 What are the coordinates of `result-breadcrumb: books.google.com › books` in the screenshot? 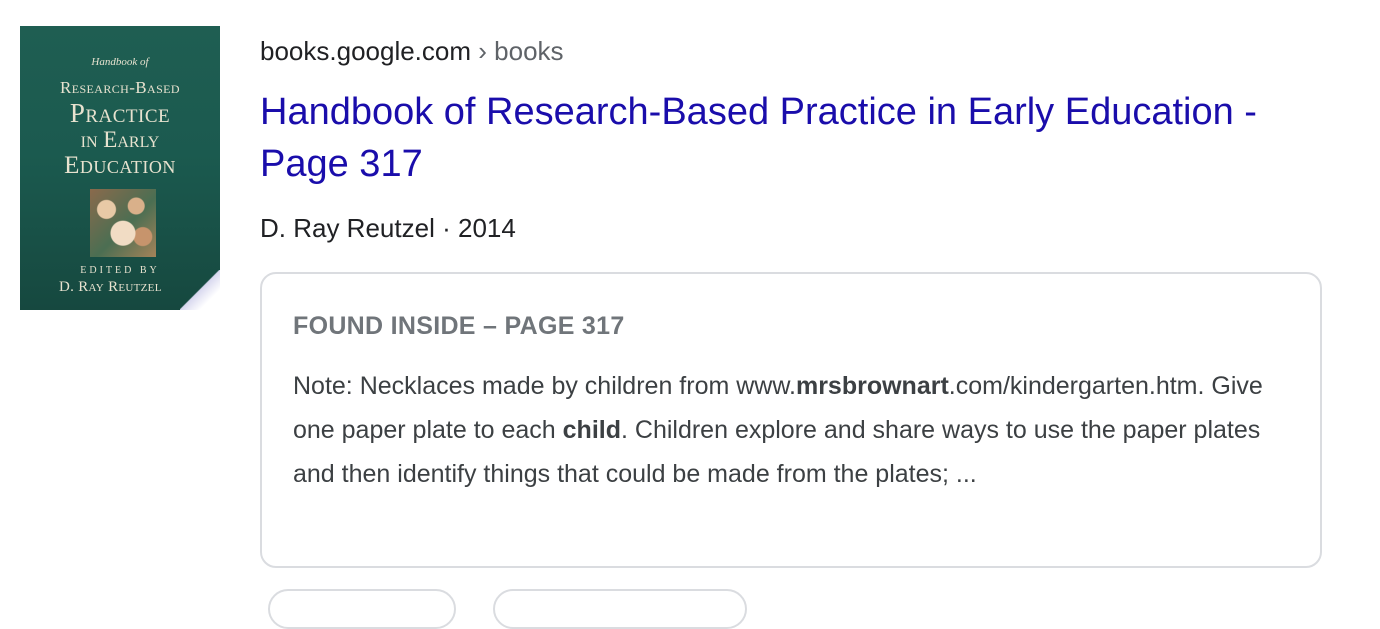 It's located at (412, 51).